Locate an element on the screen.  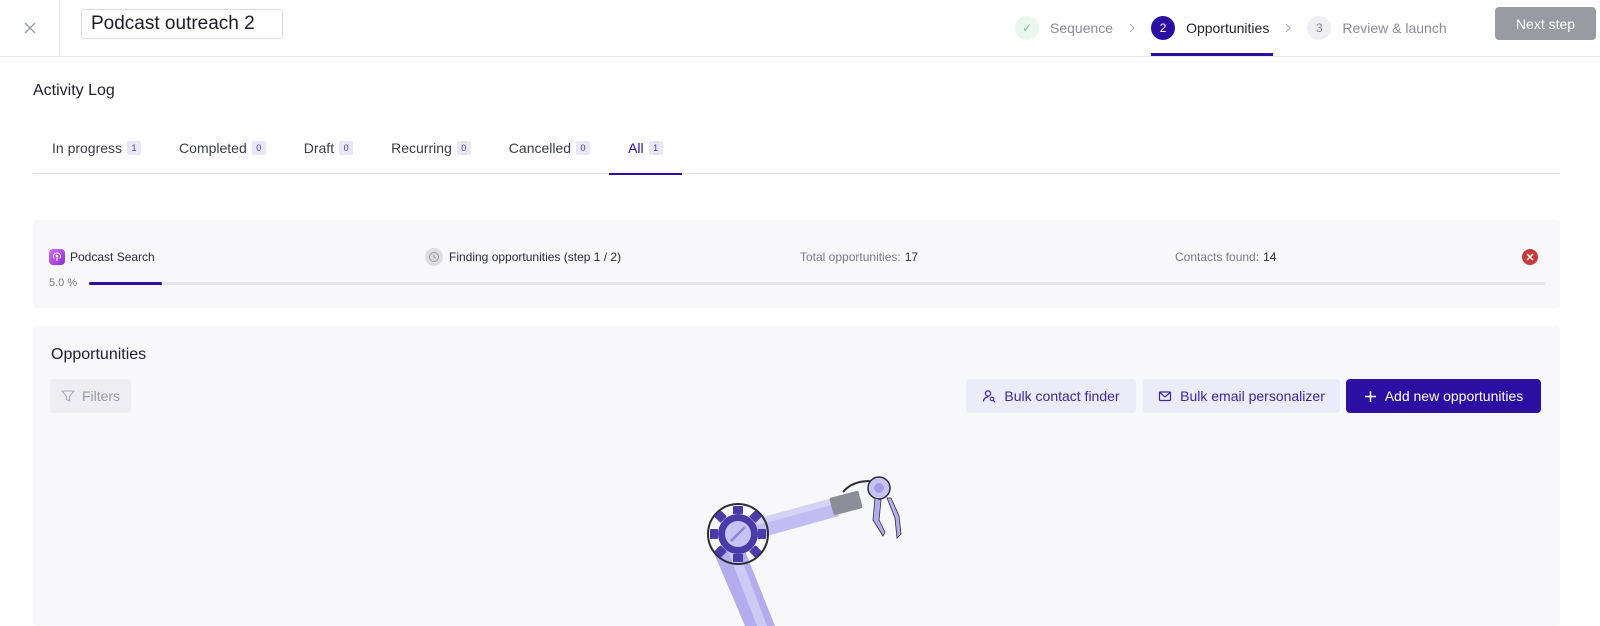
campaign-title-input is located at coordinates (182, 24).